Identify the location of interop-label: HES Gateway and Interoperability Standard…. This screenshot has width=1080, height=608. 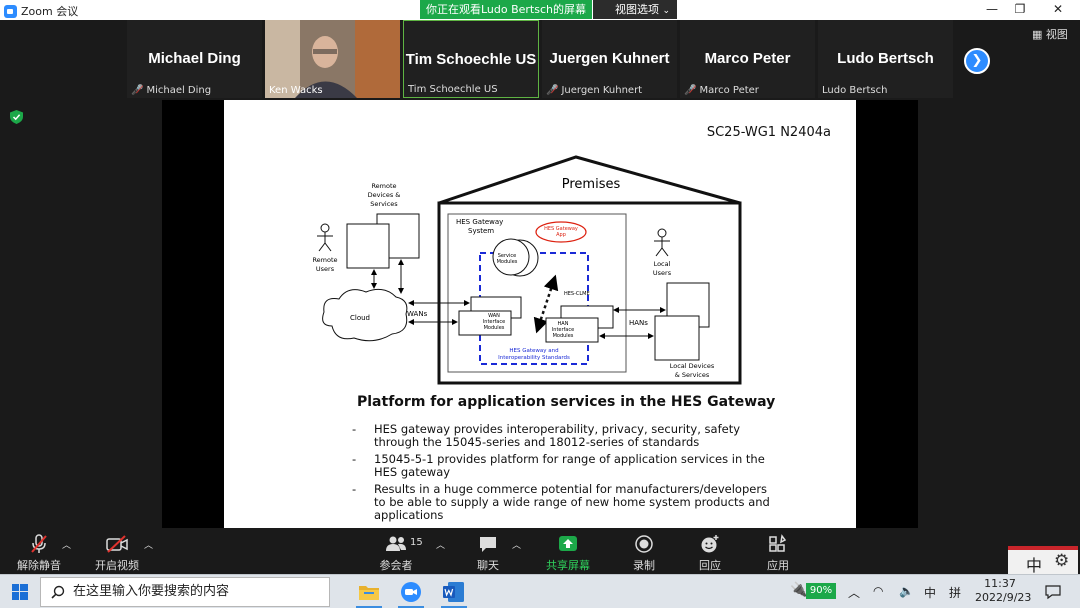
(534, 354).